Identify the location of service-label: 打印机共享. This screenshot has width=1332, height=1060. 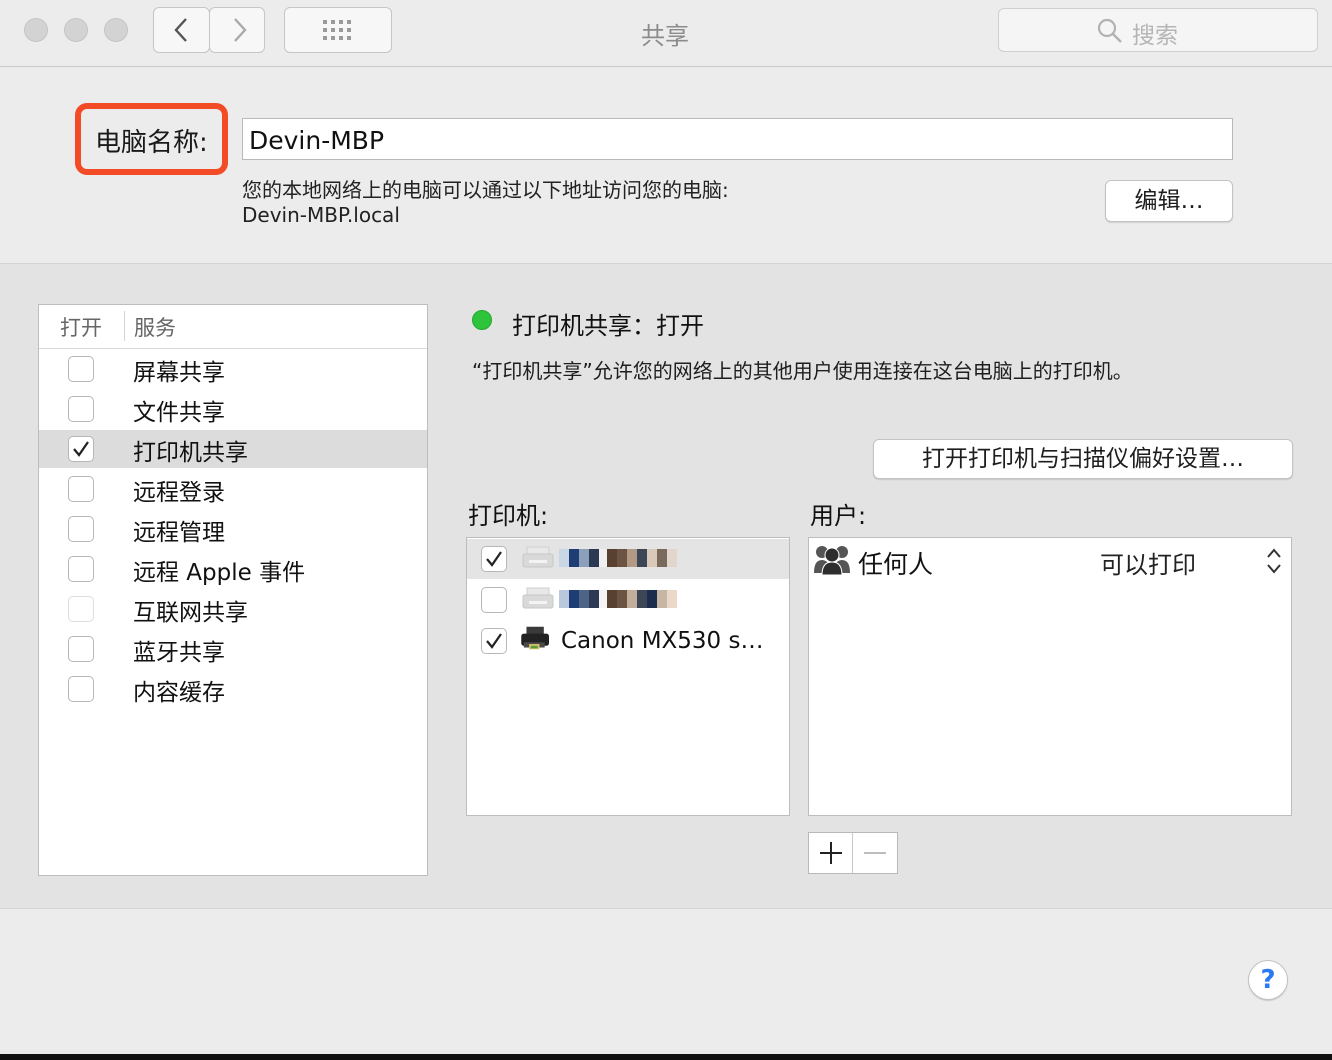
(190, 453).